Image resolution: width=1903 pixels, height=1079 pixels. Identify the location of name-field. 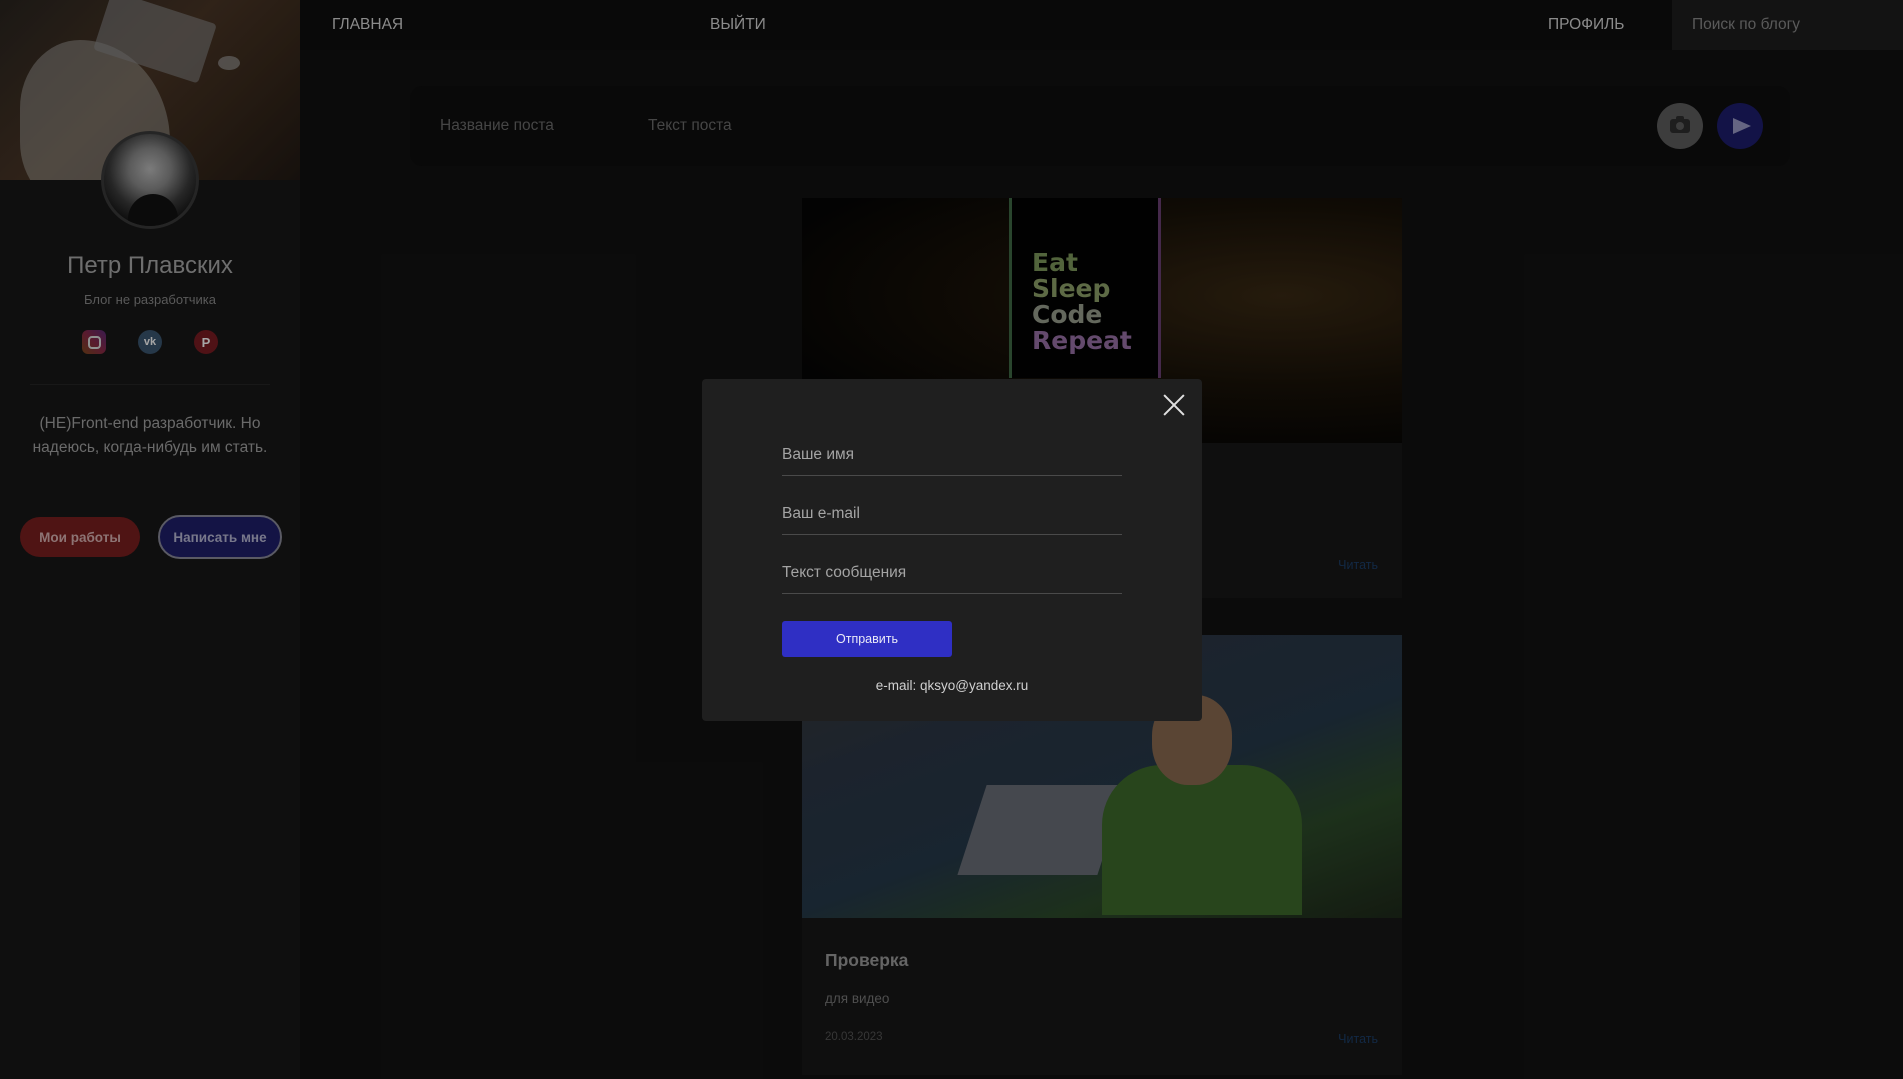
(952, 458).